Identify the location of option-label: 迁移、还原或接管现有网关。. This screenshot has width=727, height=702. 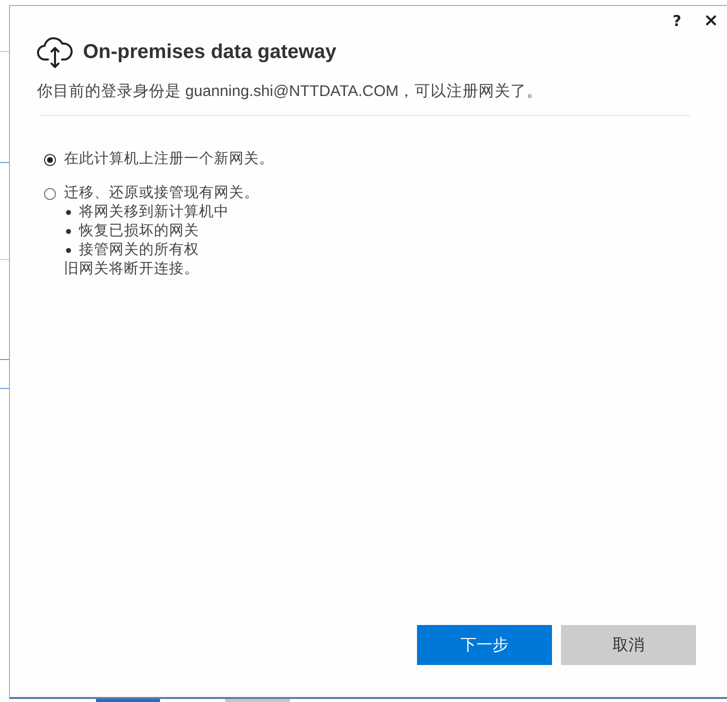
(161, 193).